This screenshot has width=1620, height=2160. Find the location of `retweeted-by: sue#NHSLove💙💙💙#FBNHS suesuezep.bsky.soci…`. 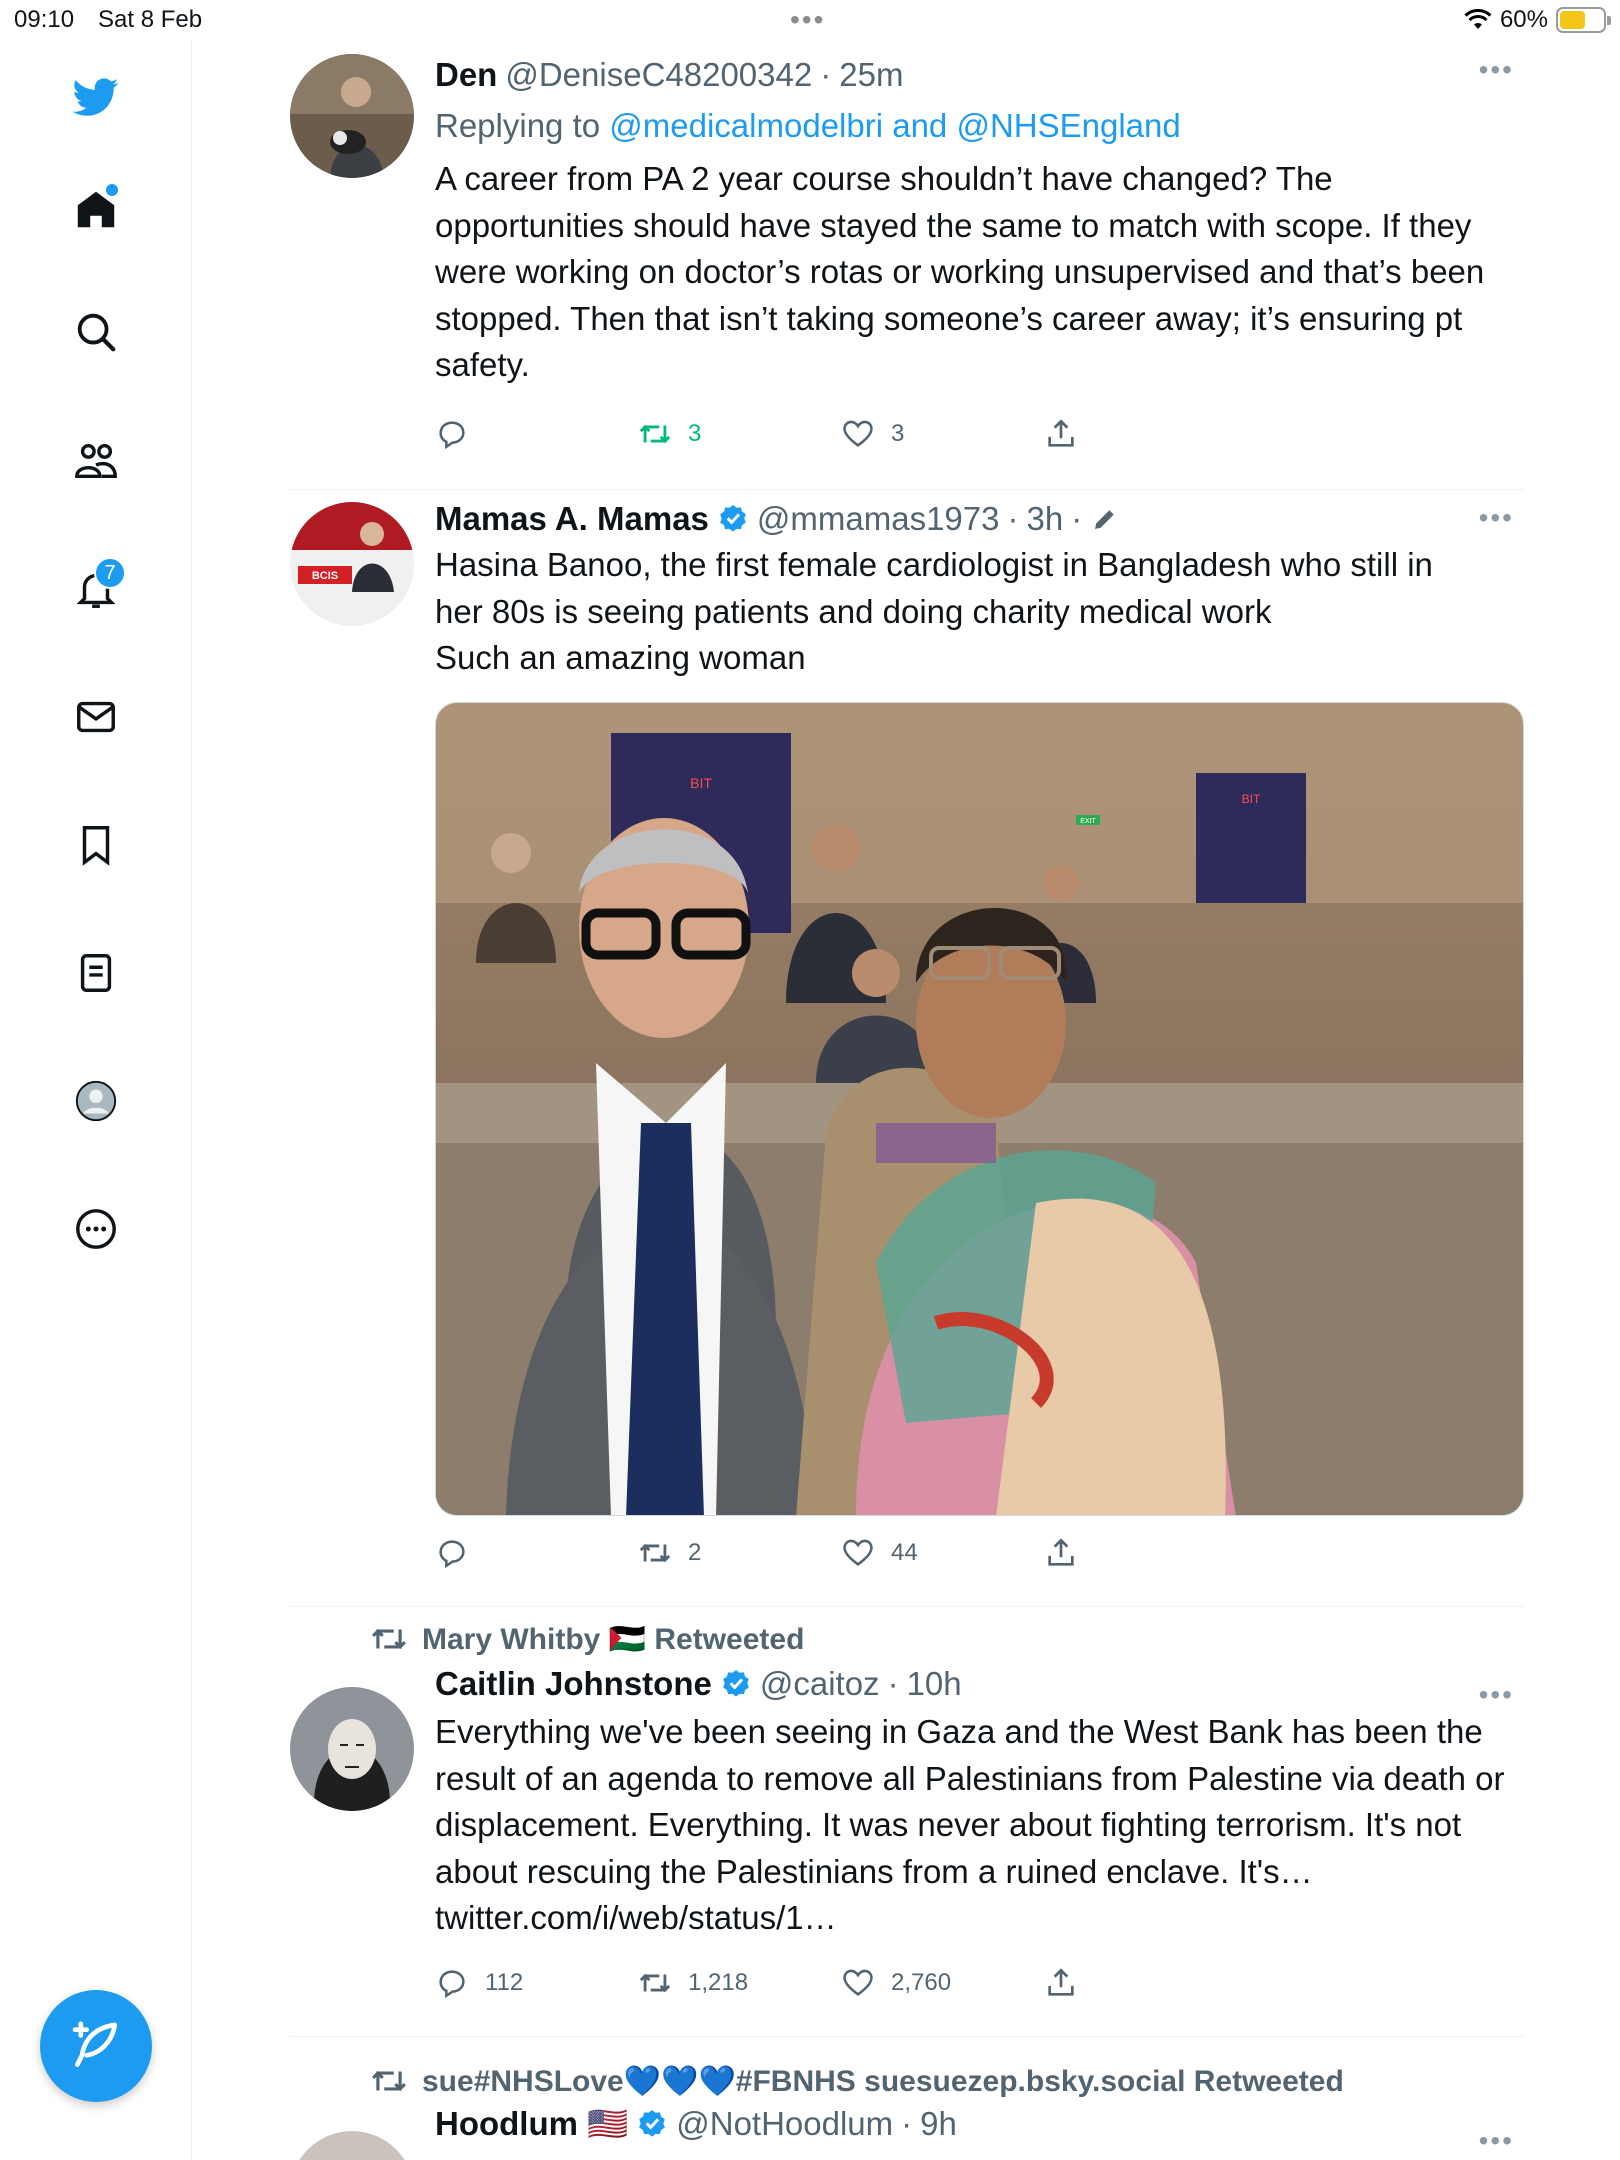

retweeted-by: sue#NHSLove💙💙💙#FBNHS suesuezep.bsky.soci… is located at coordinates (947, 2074).